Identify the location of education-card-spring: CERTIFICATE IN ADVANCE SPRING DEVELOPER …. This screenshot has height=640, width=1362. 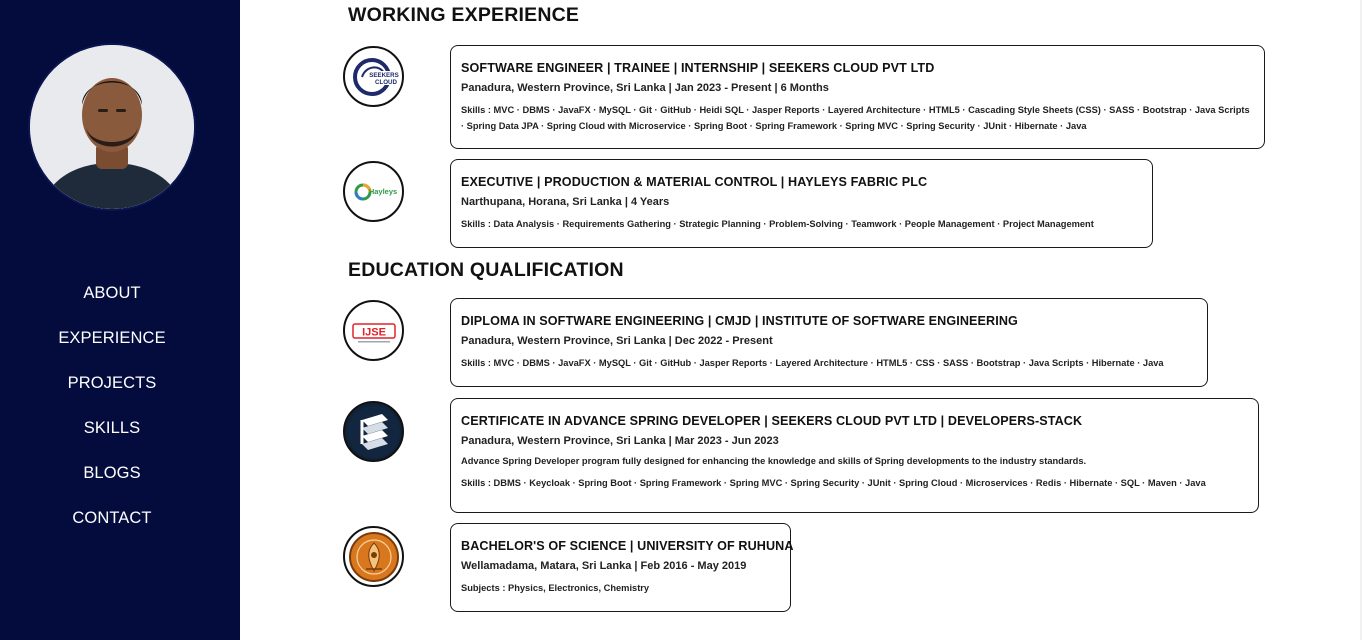
(854, 455).